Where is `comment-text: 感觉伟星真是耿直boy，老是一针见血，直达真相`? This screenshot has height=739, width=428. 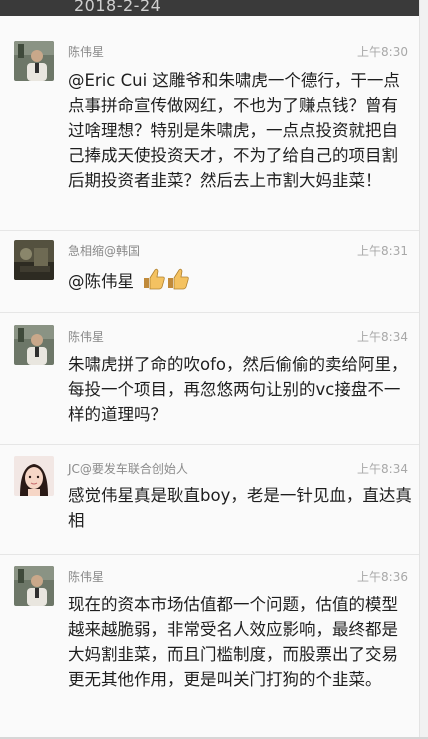
comment-text: 感觉伟星真是耿直boy，老是一针见血，直达真相 is located at coordinates (240, 508).